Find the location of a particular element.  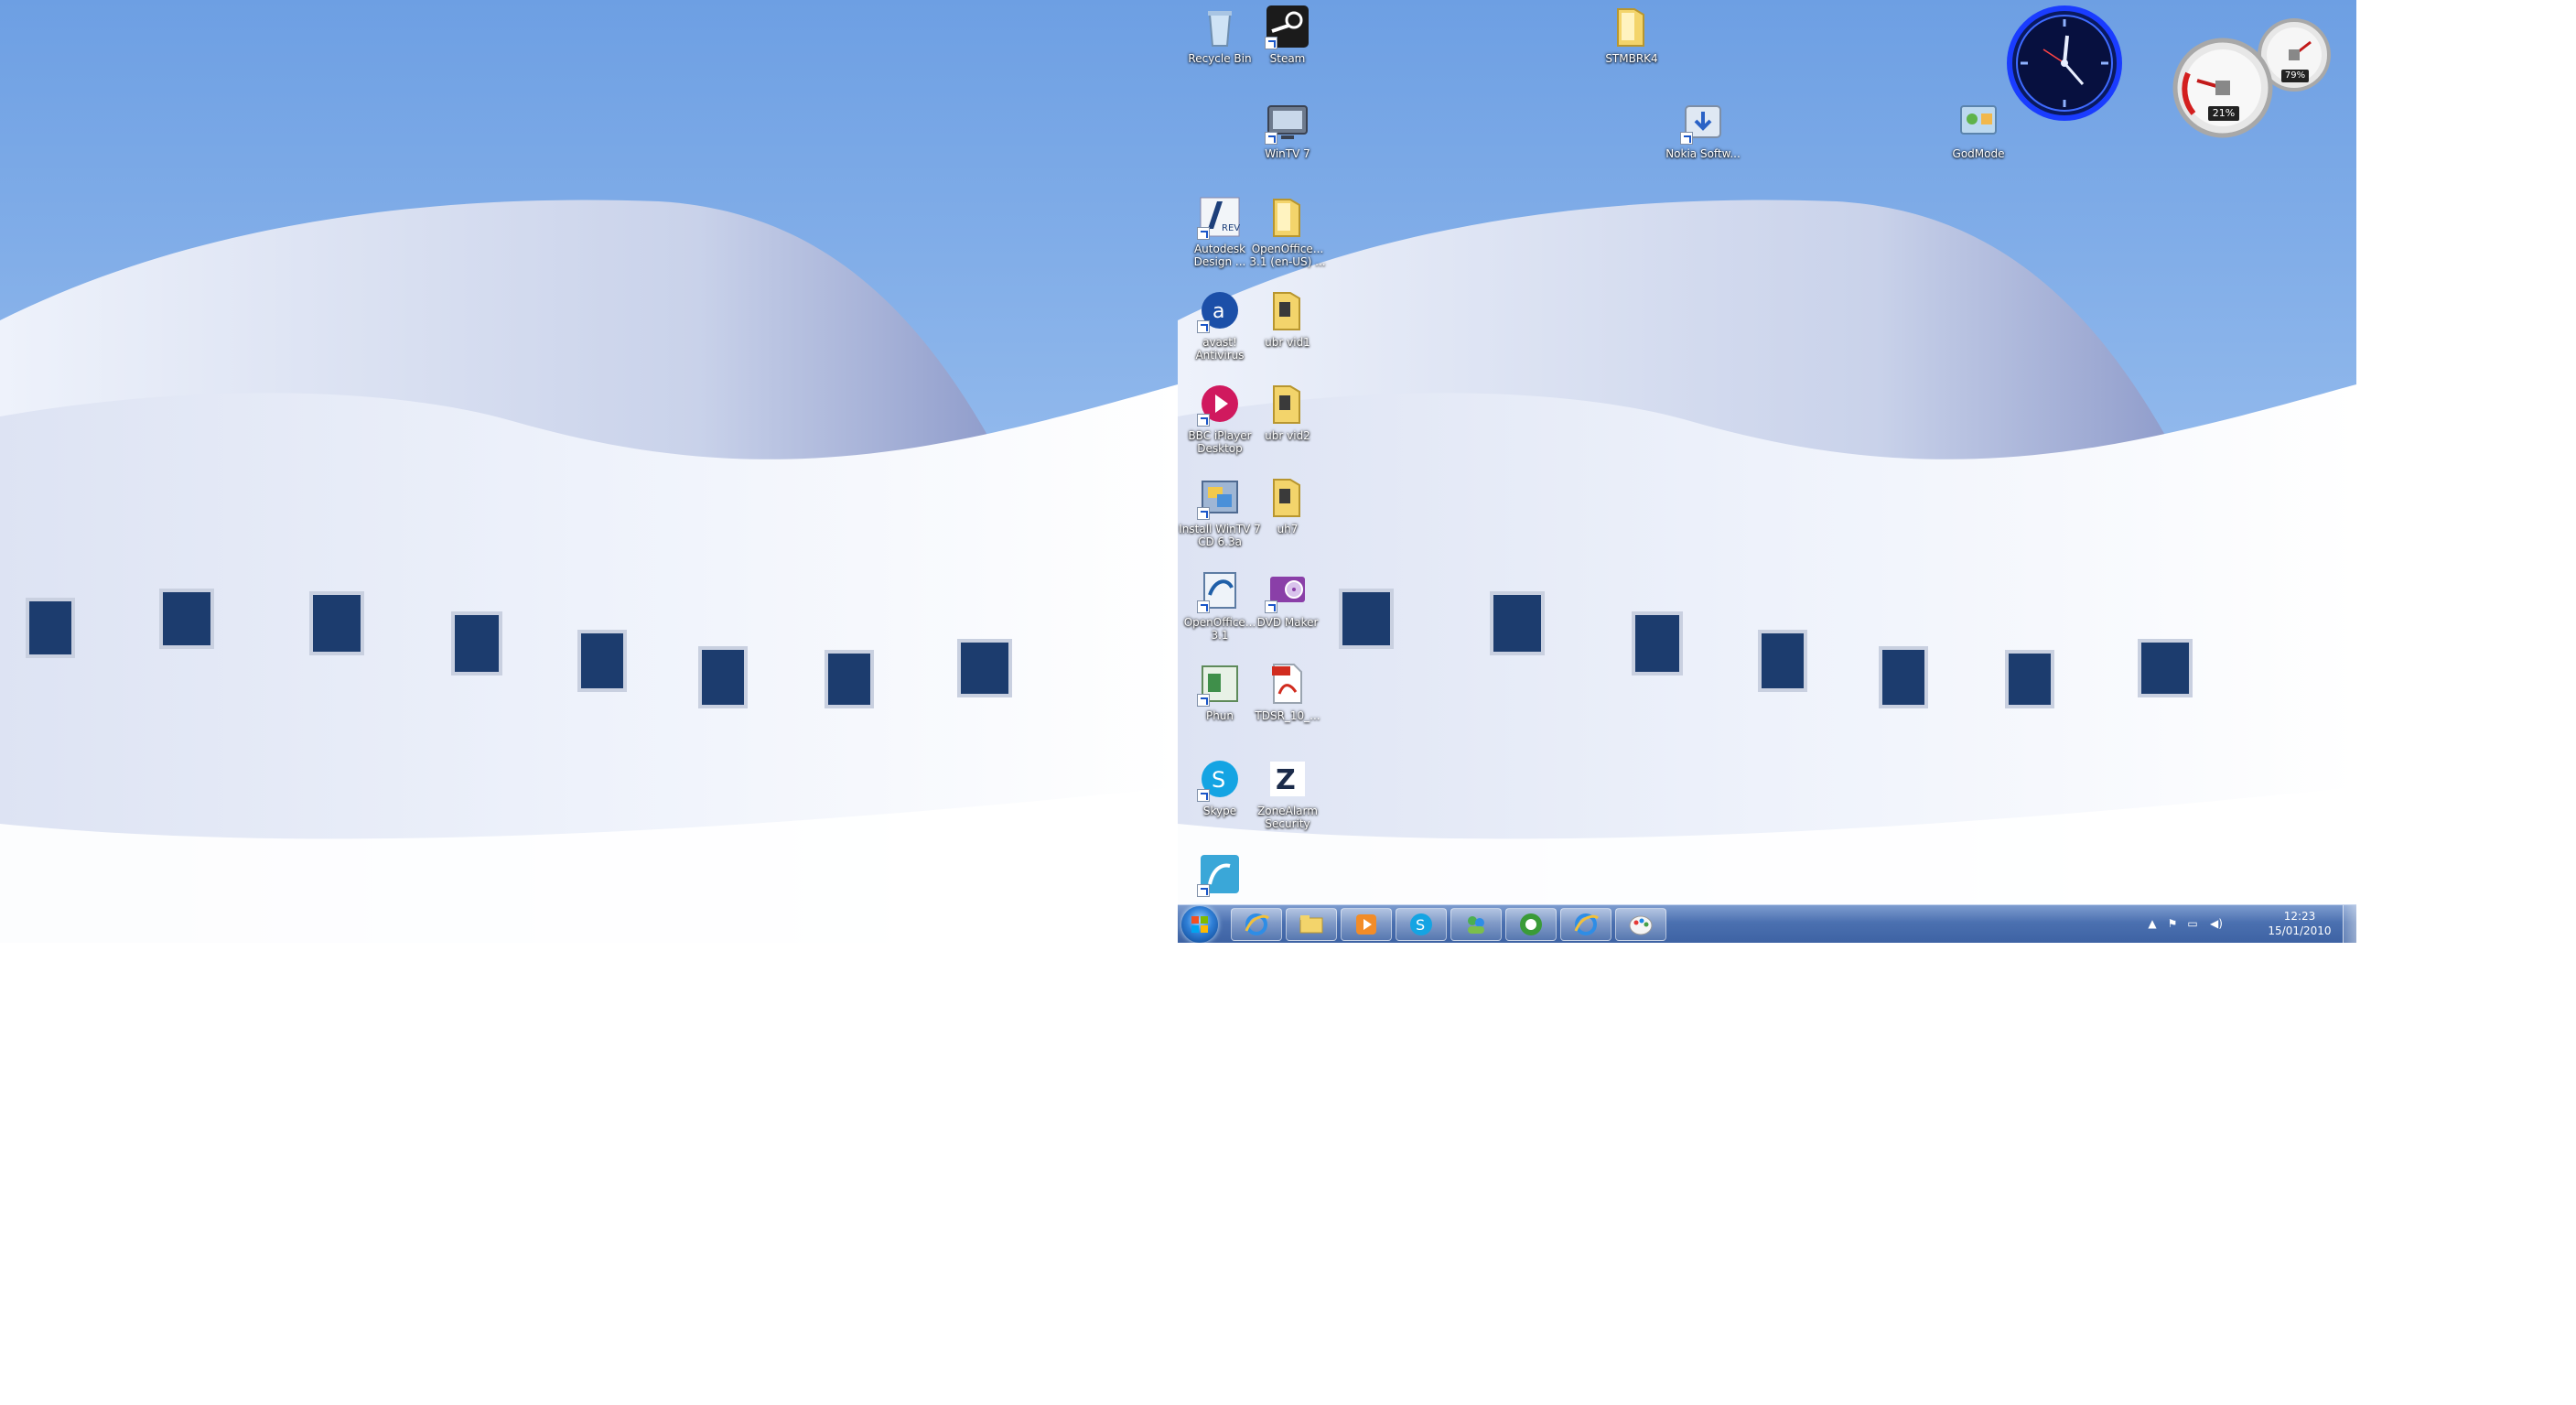

taskbar-messenger-button is located at coordinates (1476, 924).